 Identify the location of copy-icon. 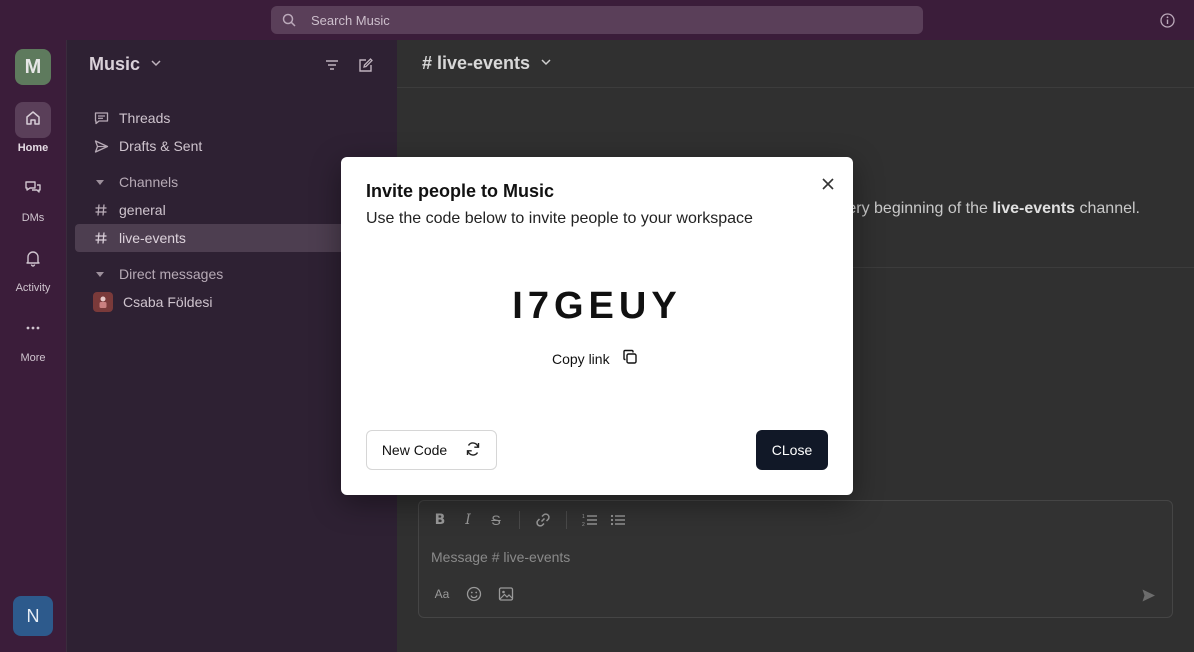
(630, 358).